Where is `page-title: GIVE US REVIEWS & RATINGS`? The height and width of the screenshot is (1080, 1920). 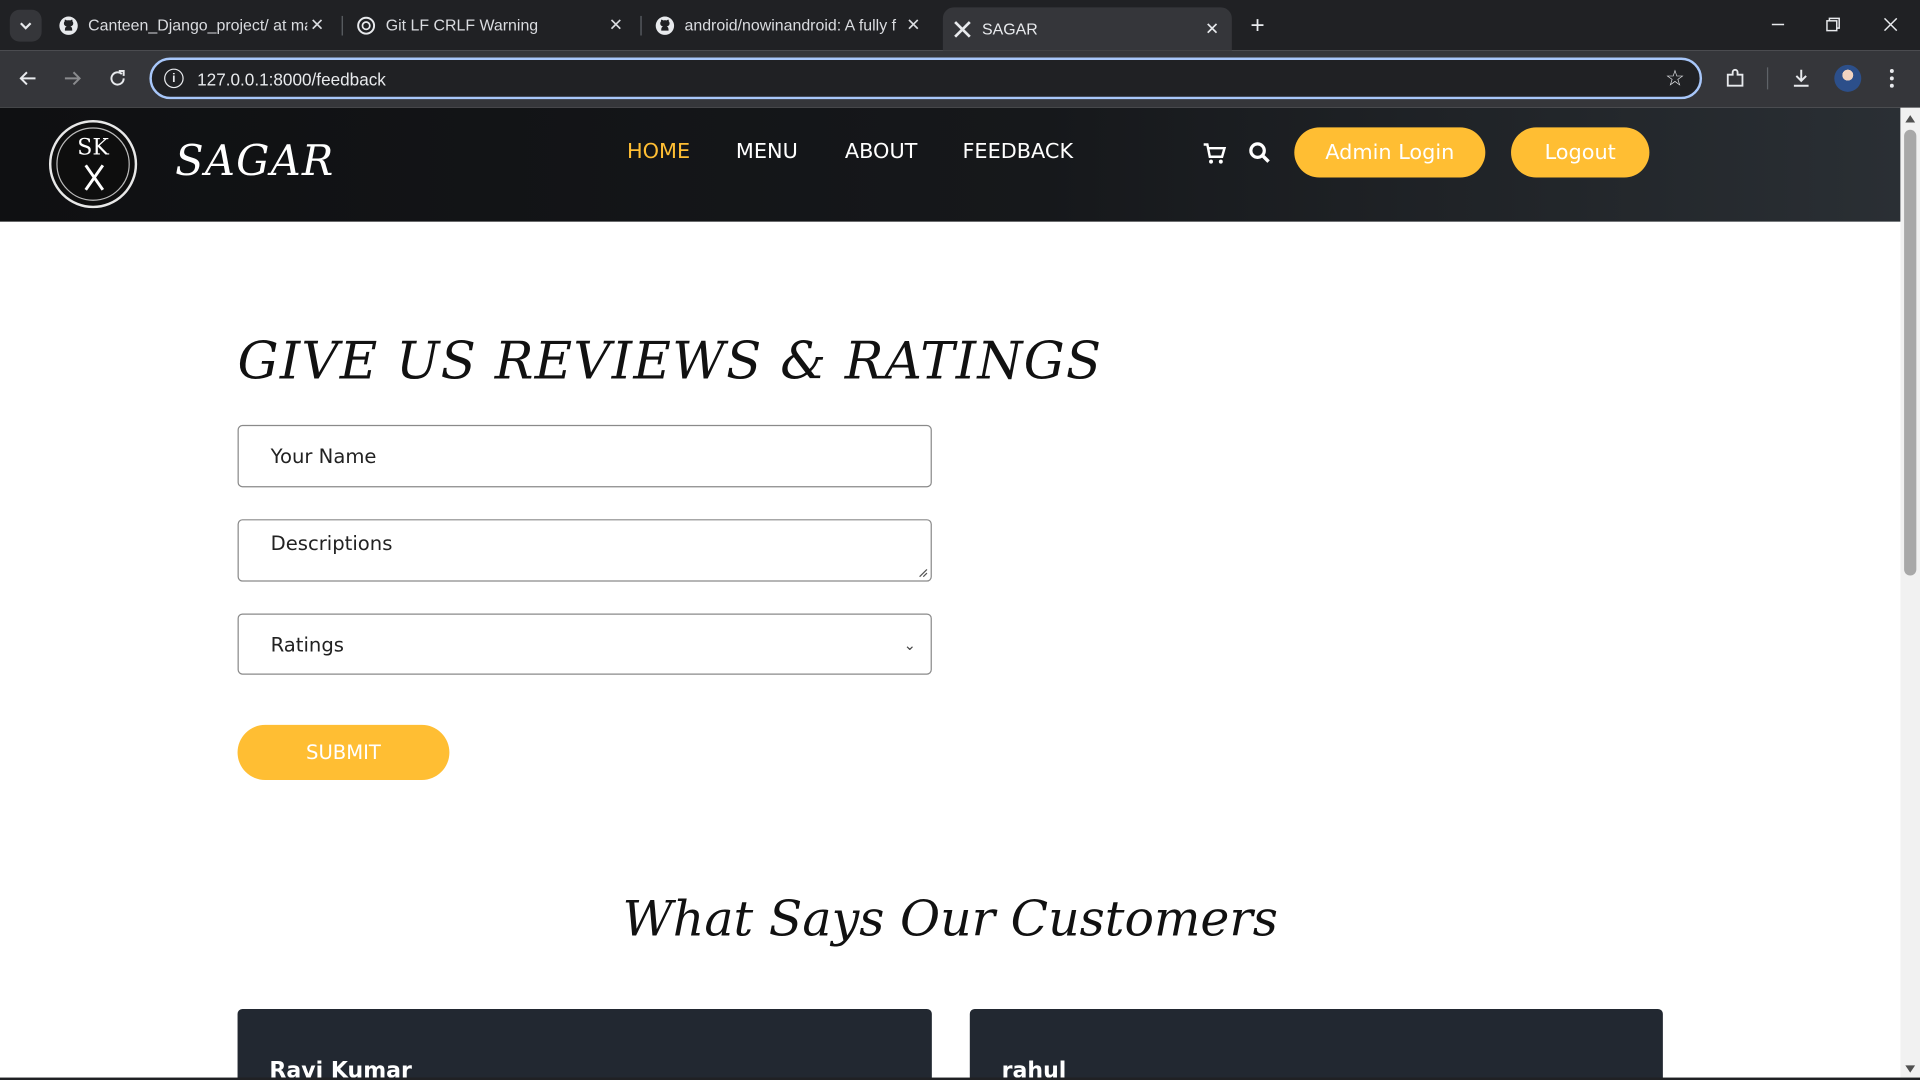
page-title: GIVE US REVIEWS & RATINGS is located at coordinates (670, 360).